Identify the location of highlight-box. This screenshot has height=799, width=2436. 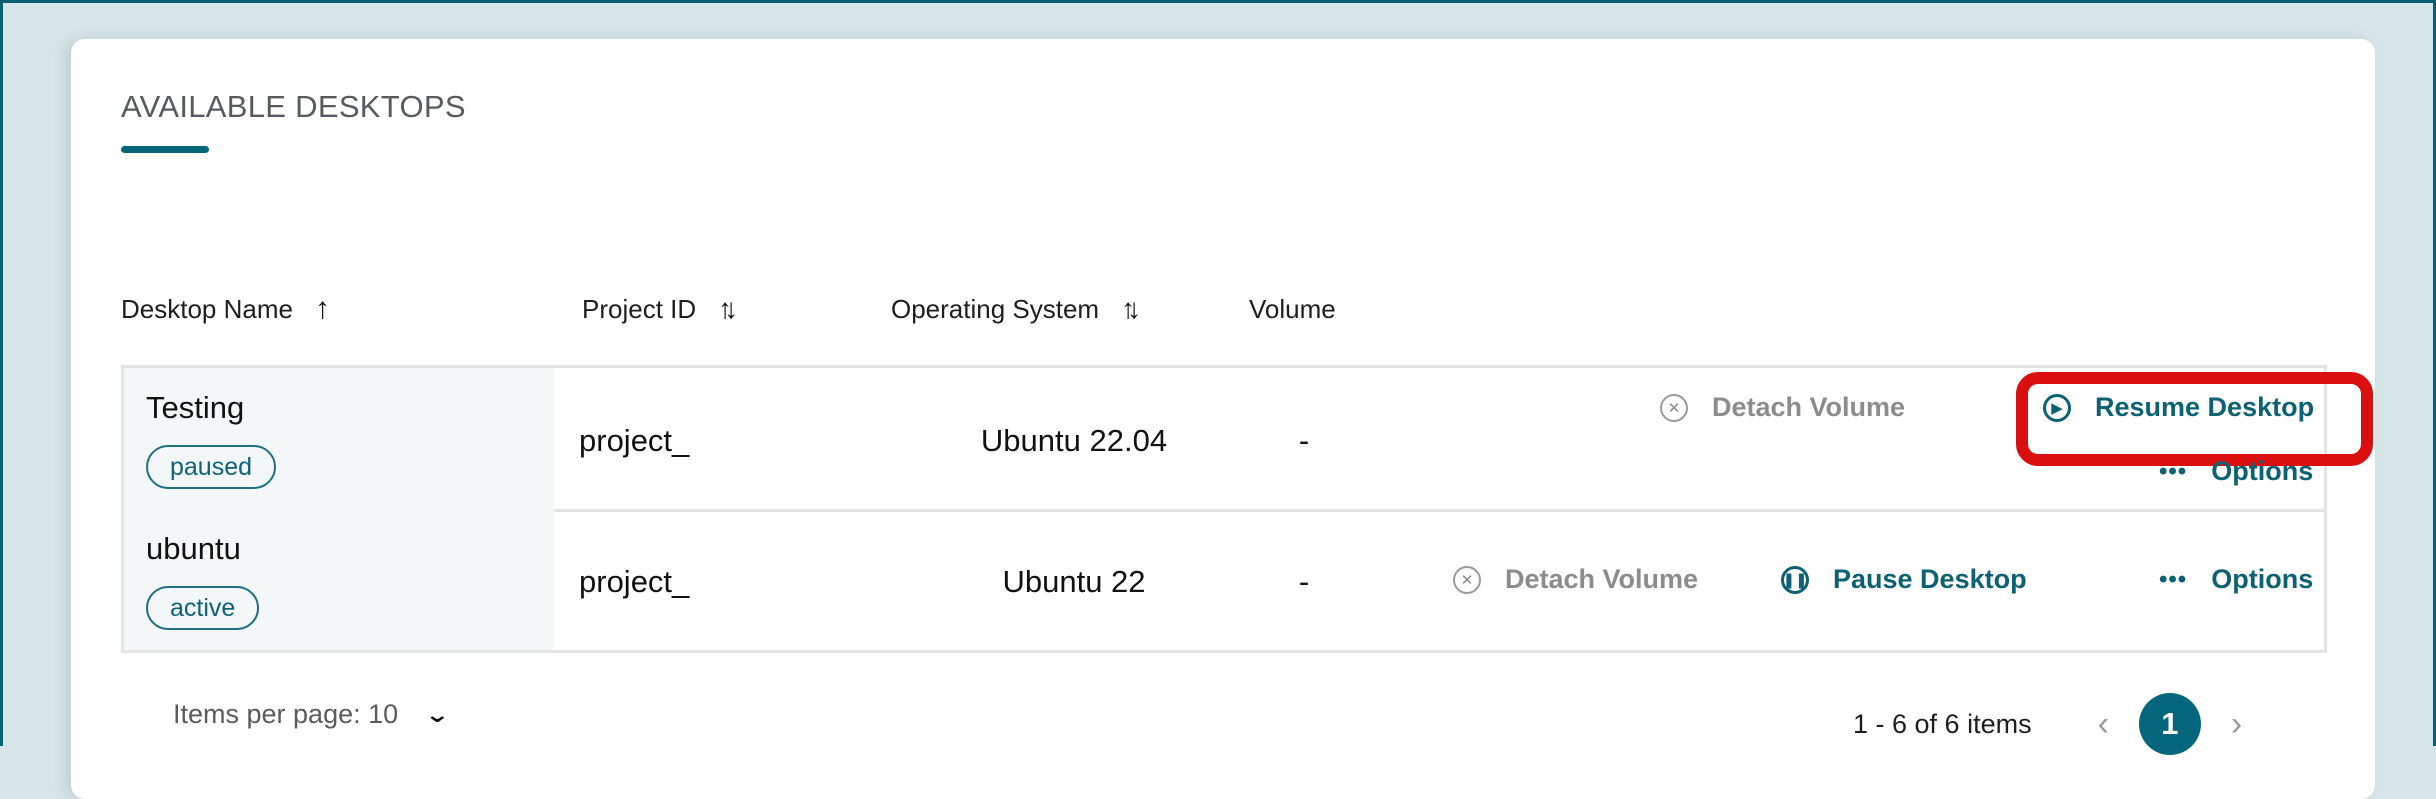
(2194, 419).